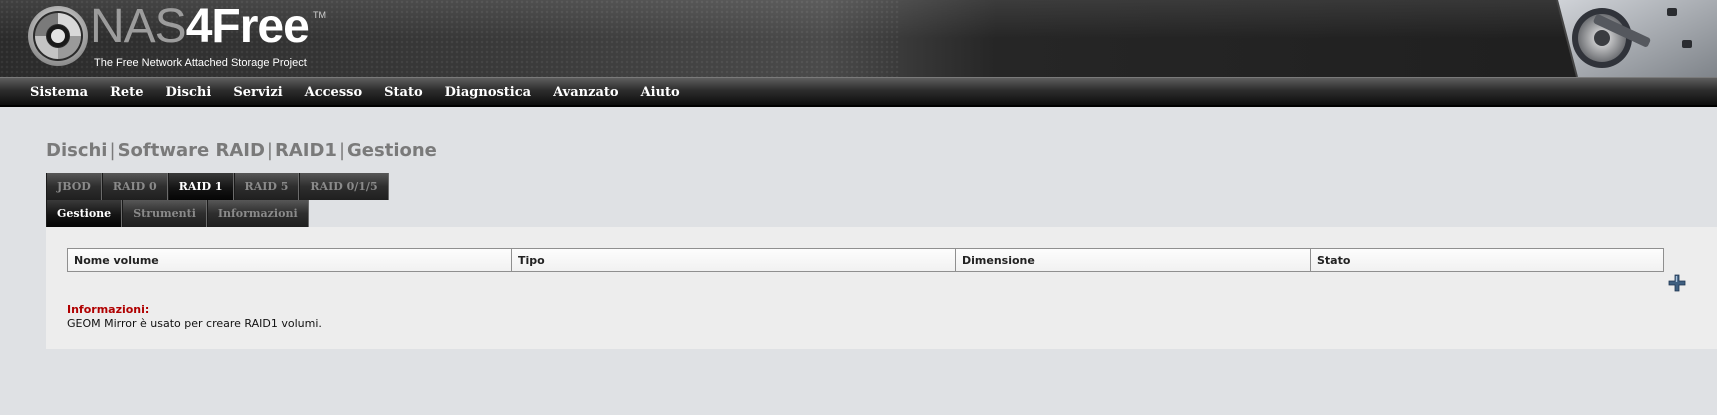 The width and height of the screenshot is (1717, 415). I want to click on breadcrumb-gestione: Gestione, so click(392, 150).